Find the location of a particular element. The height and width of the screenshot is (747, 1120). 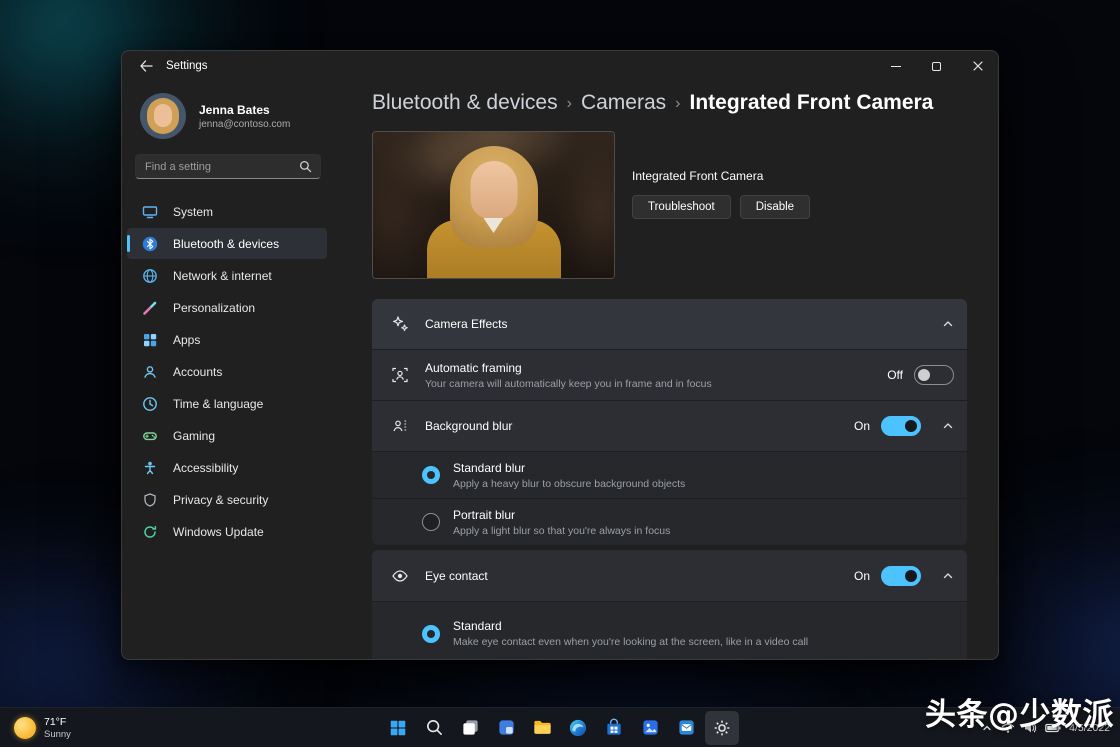

photos-icon is located at coordinates (650, 727).